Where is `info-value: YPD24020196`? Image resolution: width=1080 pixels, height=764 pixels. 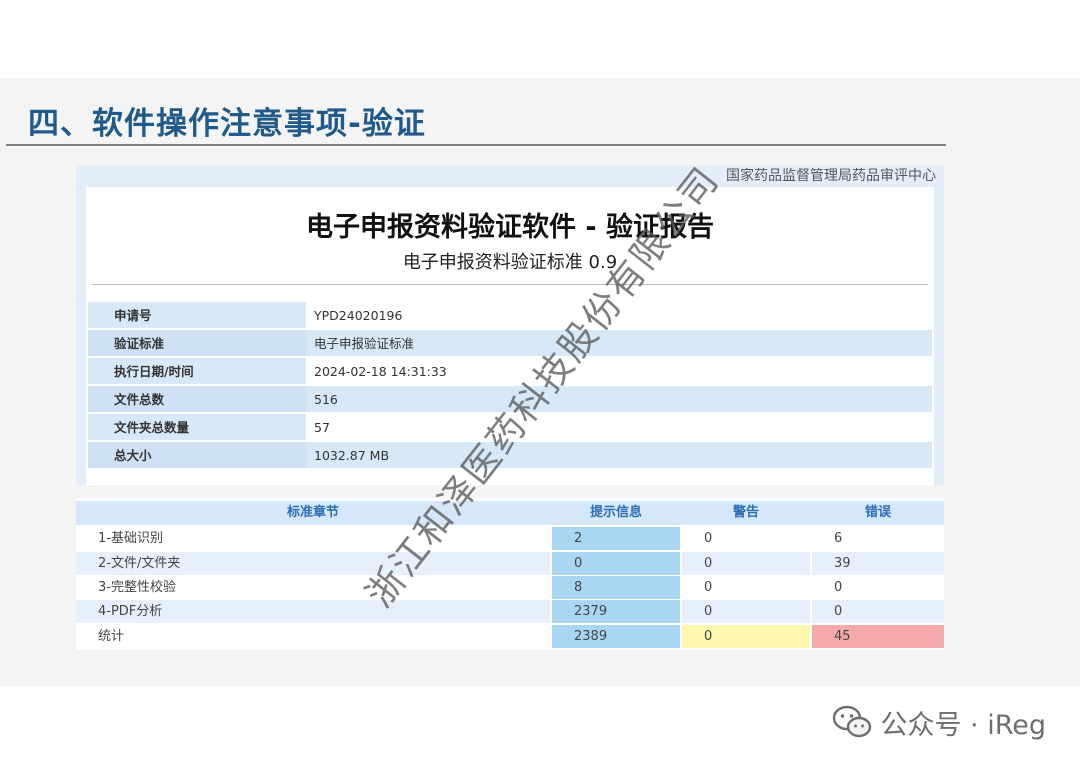
info-value: YPD24020196 is located at coordinates (358, 315).